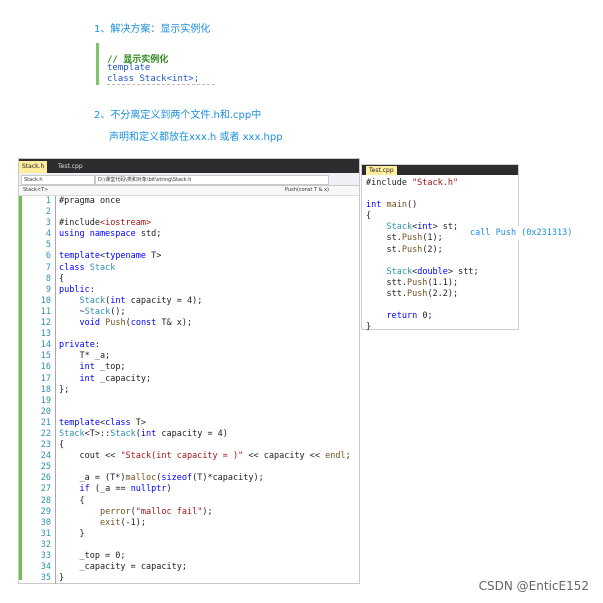 The width and height of the screenshot is (603, 603). I want to click on code-text: int _top;, so click(92, 367).